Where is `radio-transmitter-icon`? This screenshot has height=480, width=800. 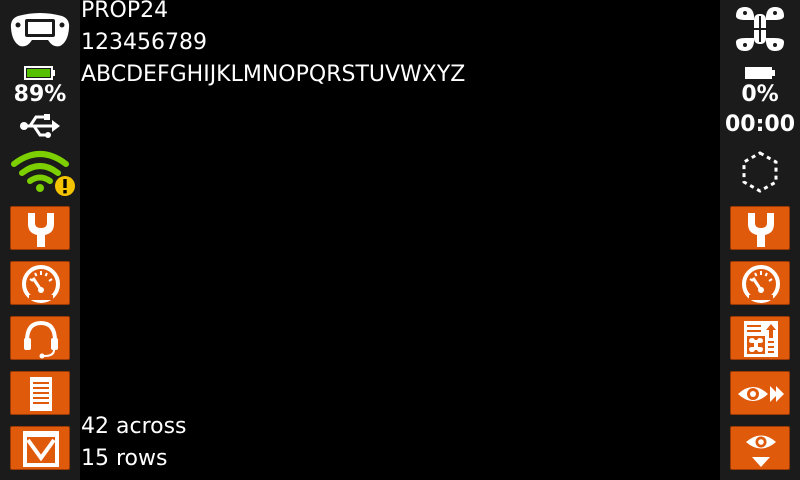 radio-transmitter-icon is located at coordinates (40, 30).